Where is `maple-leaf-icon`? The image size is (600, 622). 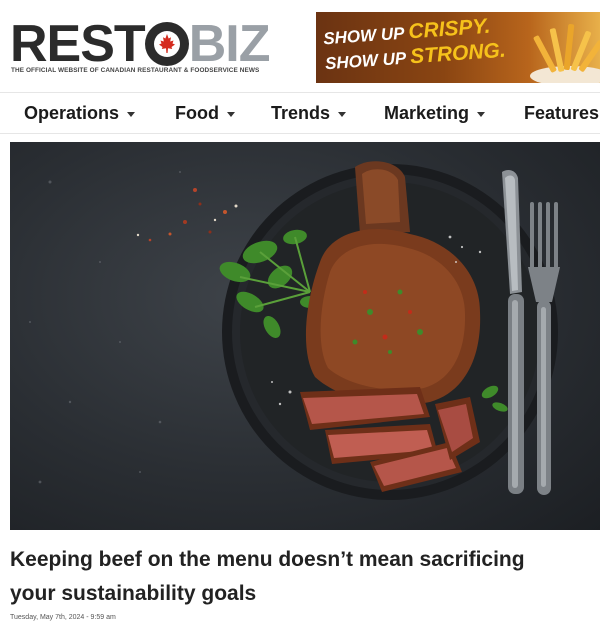
maple-leaf-icon is located at coordinates (166, 44).